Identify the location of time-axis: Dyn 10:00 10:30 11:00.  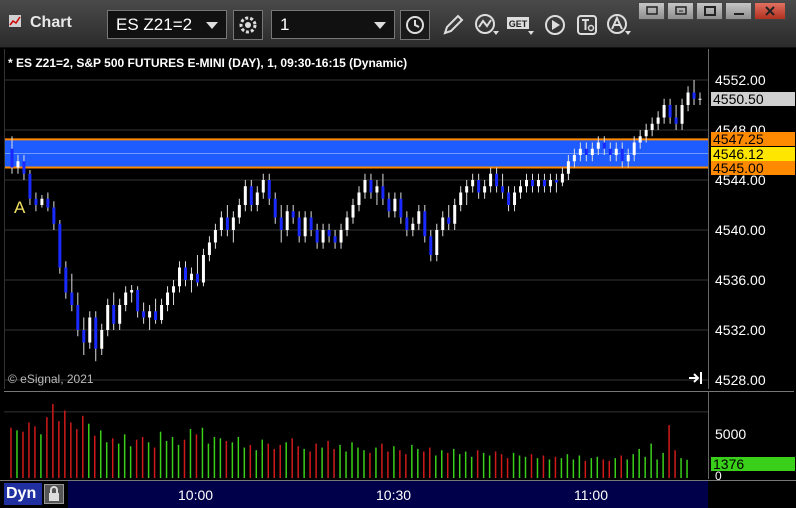
(398, 494).